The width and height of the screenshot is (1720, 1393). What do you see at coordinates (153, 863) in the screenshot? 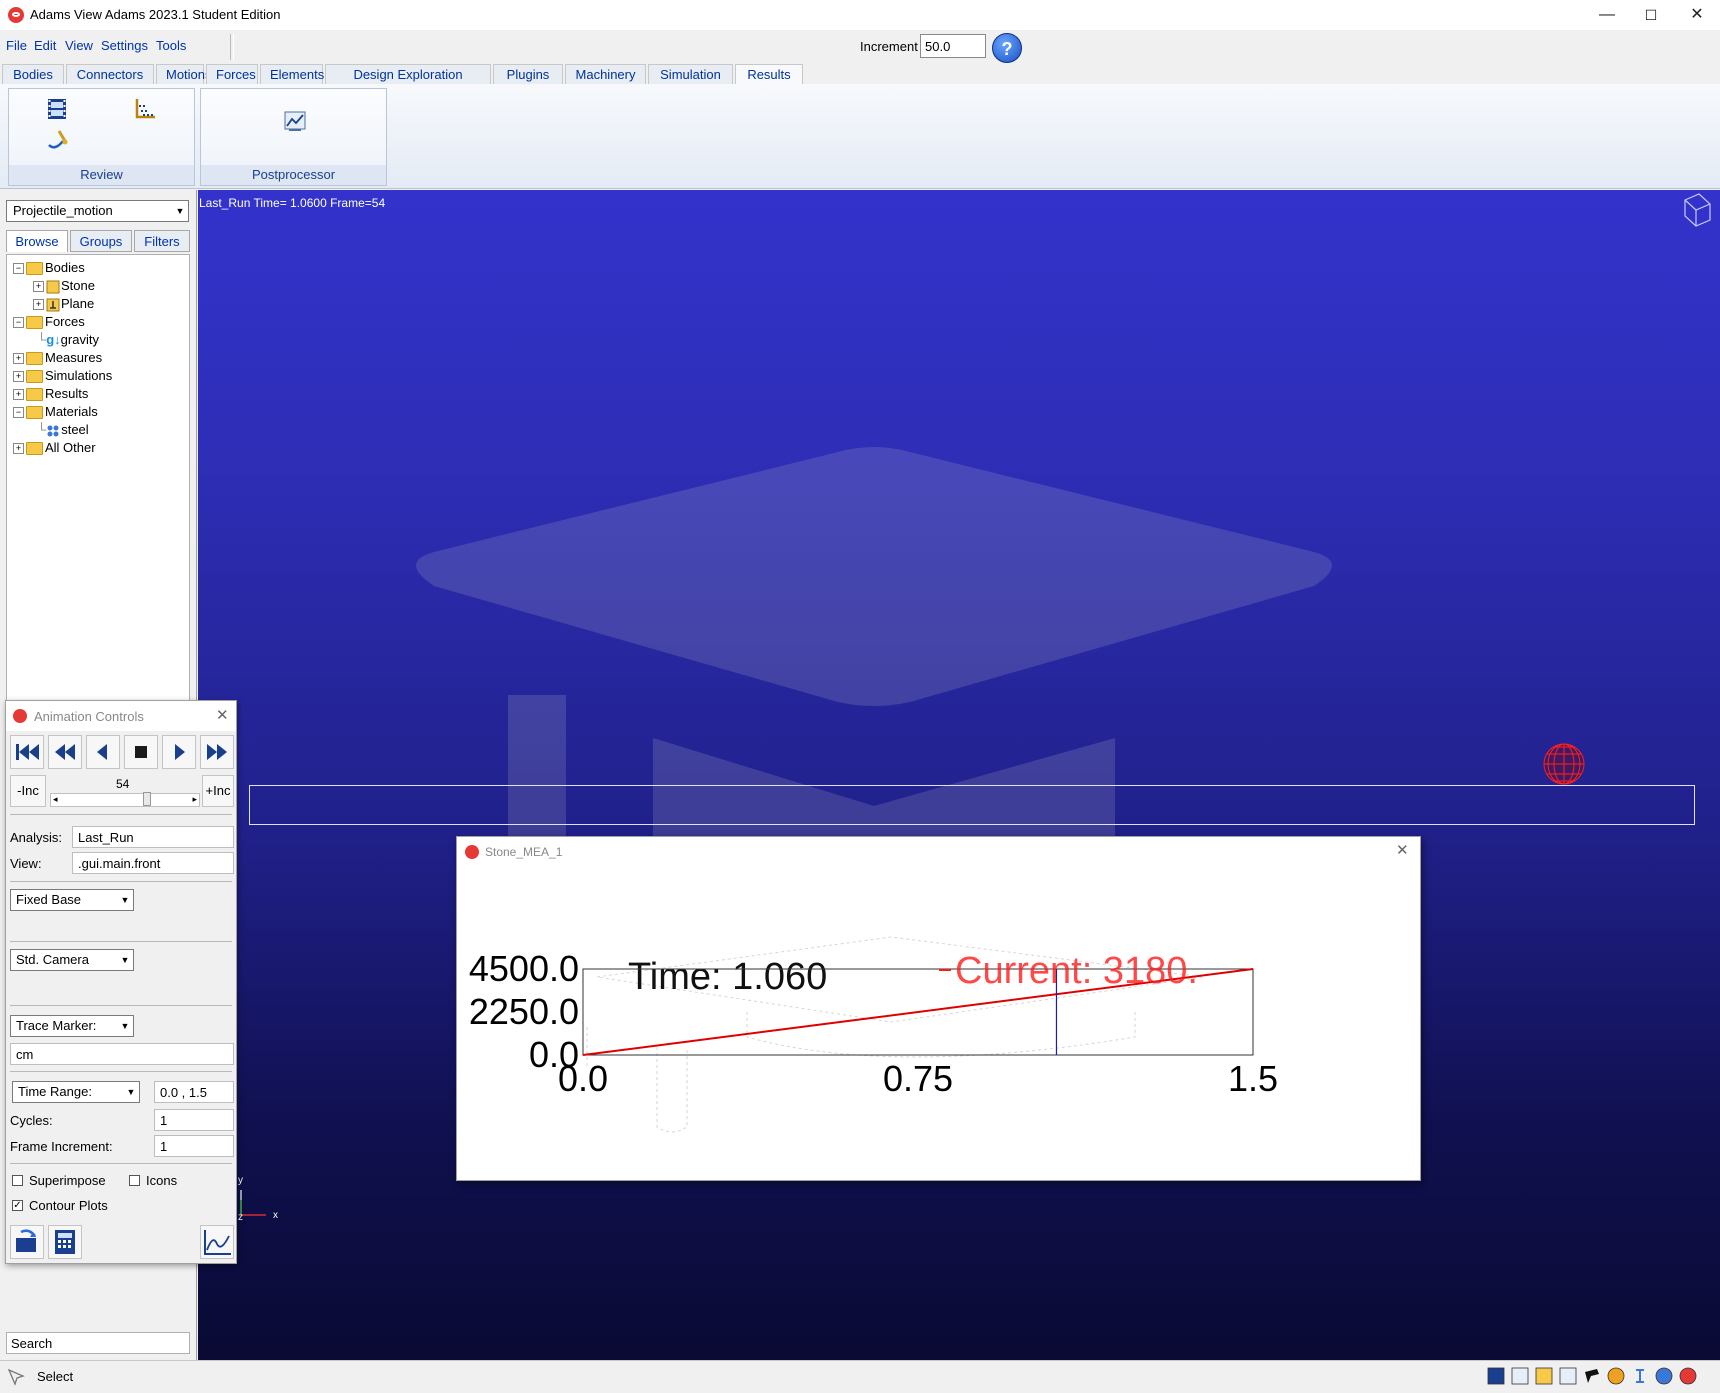
I see `view-field: .gui.main.front` at bounding box center [153, 863].